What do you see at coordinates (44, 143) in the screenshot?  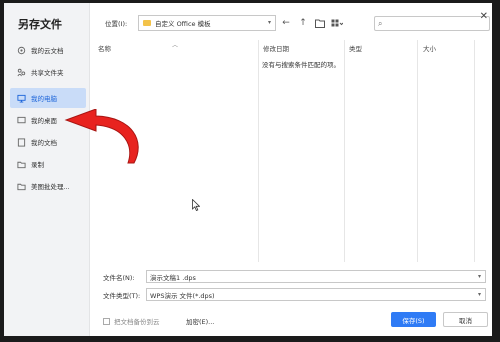 I see `sidebar-item-label: 我的文档` at bounding box center [44, 143].